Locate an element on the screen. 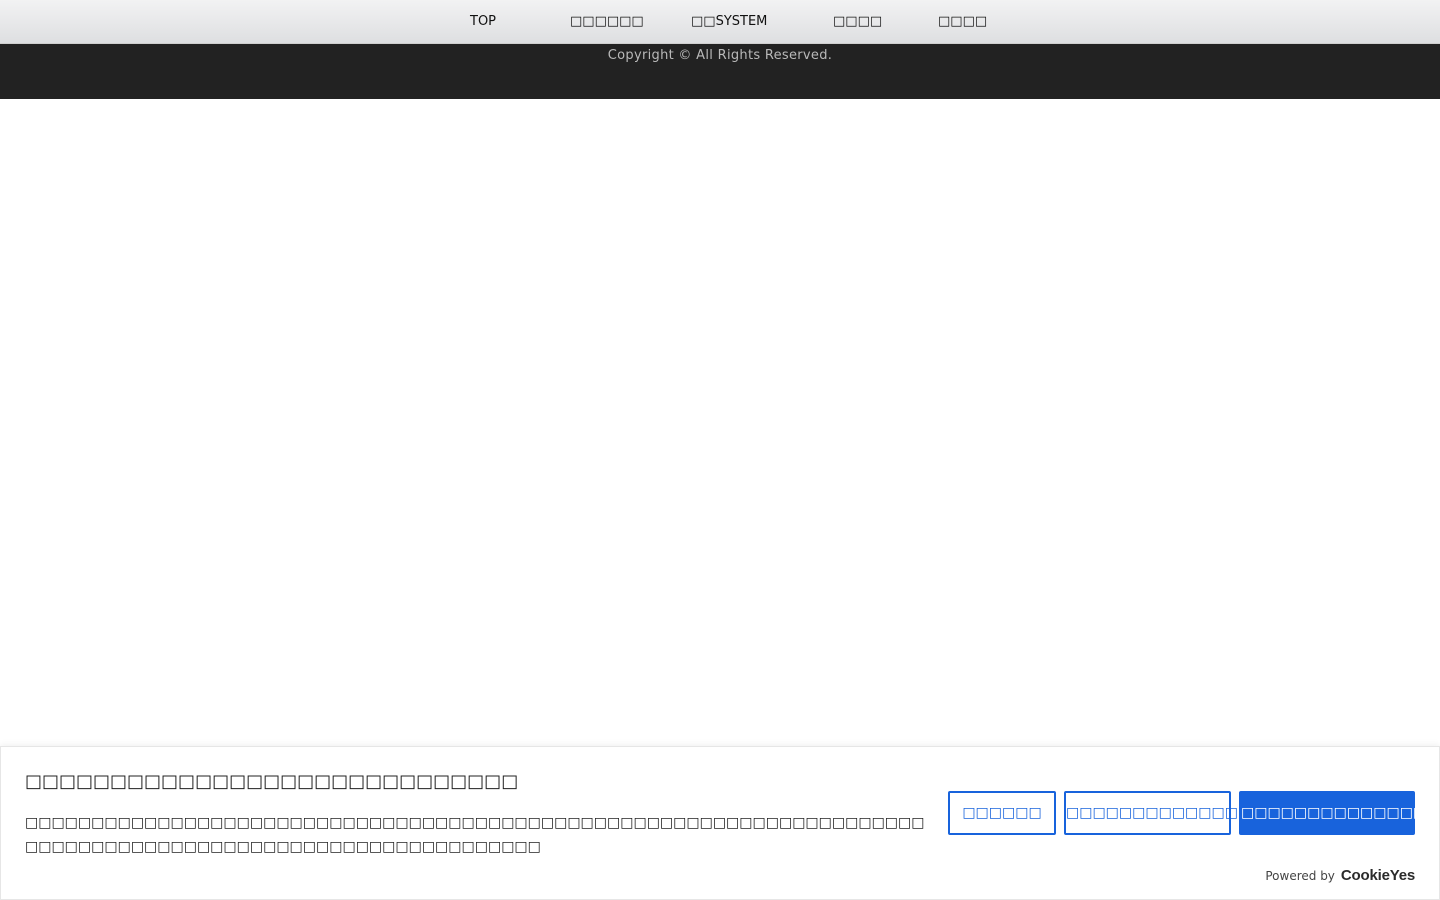 This screenshot has width=1440, height=900. top-navigation: TOP □□□□□□ □□SYSTEM □□□□ □□□□ is located at coordinates (720, 22).